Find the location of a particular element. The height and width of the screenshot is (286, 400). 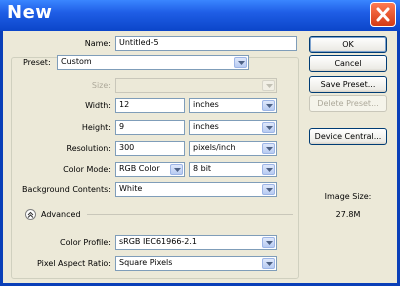

bit-depth-value: 8 bit is located at coordinates (202, 168).